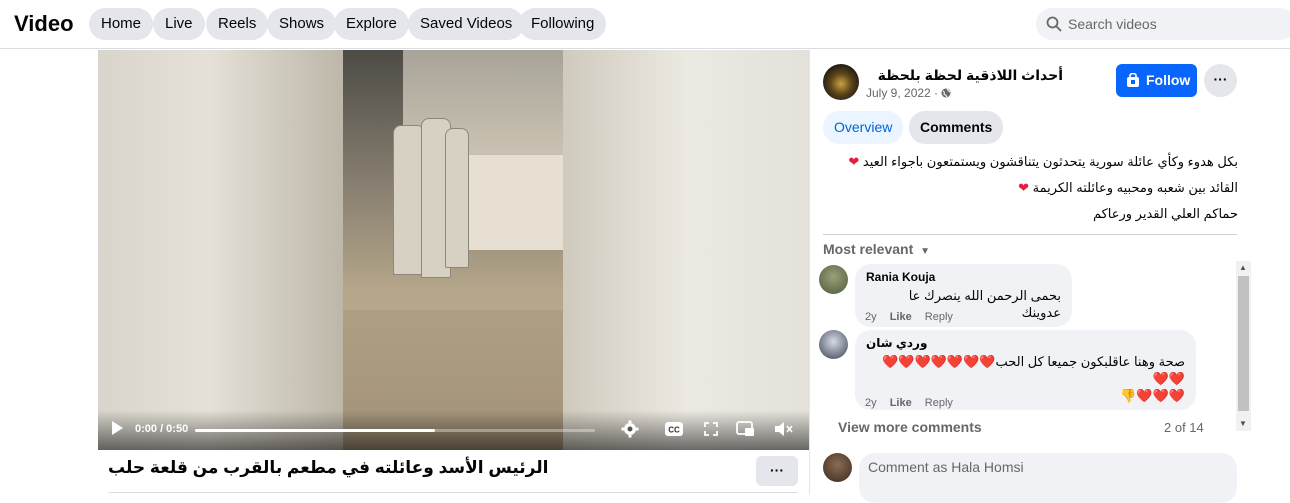  What do you see at coordinates (963, 277) in the screenshot?
I see `comment-author: Rania Kouja` at bounding box center [963, 277].